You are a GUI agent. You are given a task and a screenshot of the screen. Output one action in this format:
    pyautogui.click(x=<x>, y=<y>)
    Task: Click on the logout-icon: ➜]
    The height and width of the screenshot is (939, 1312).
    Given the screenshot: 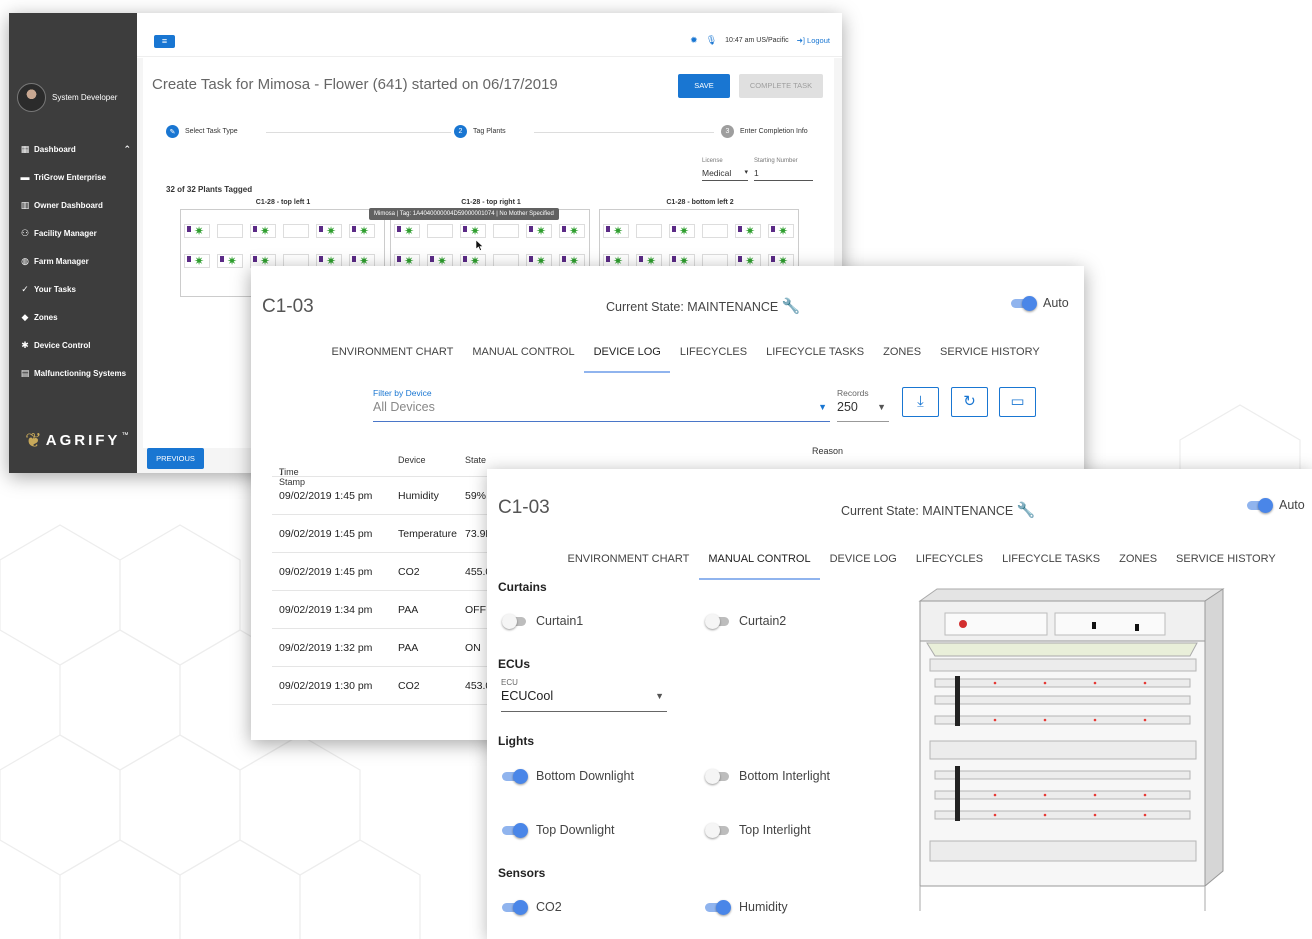 What is the action you would take?
    pyautogui.click(x=800, y=40)
    